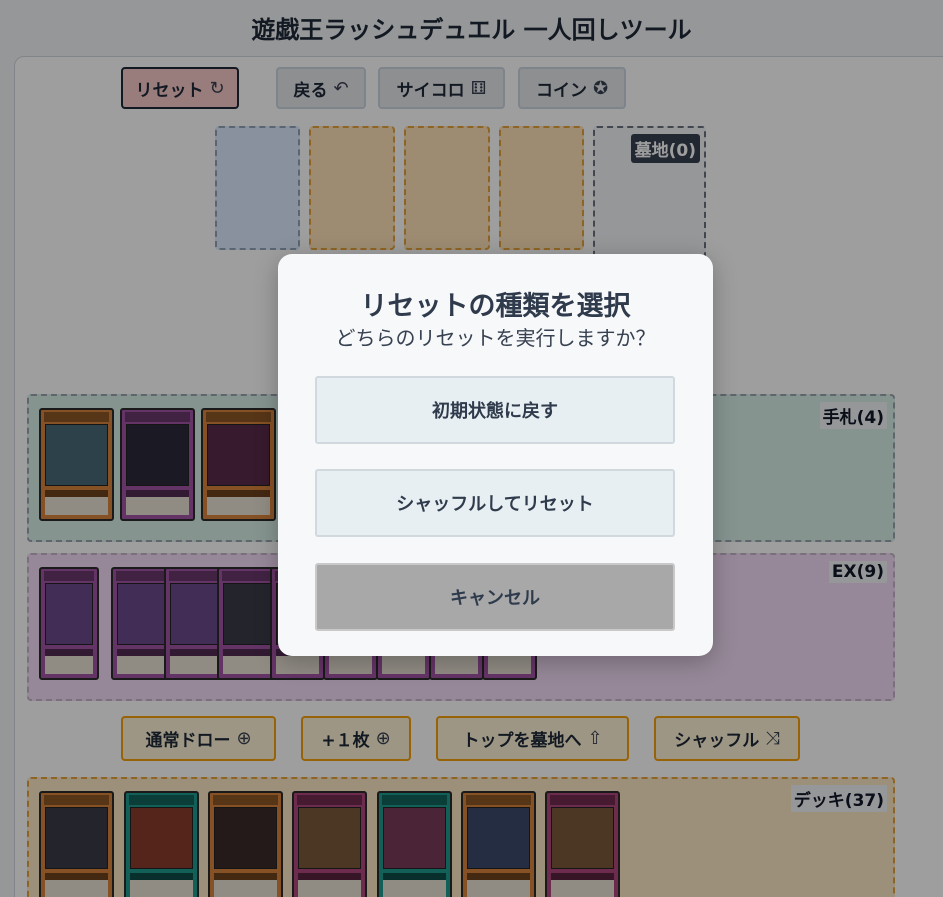 The image size is (943, 897). Describe the element at coordinates (495, 503) in the screenshot. I see `shuffle-reset-button: シャッフルしてリセット` at that location.